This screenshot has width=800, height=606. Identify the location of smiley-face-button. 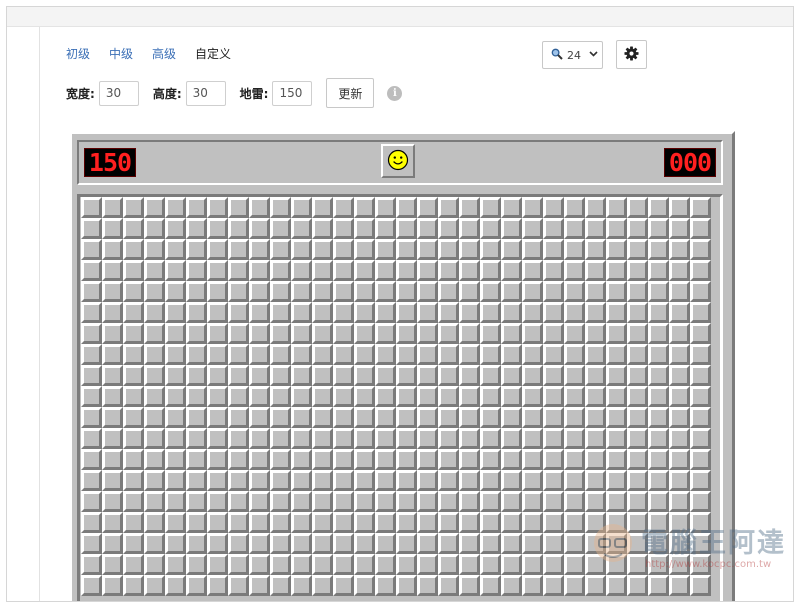
(398, 161).